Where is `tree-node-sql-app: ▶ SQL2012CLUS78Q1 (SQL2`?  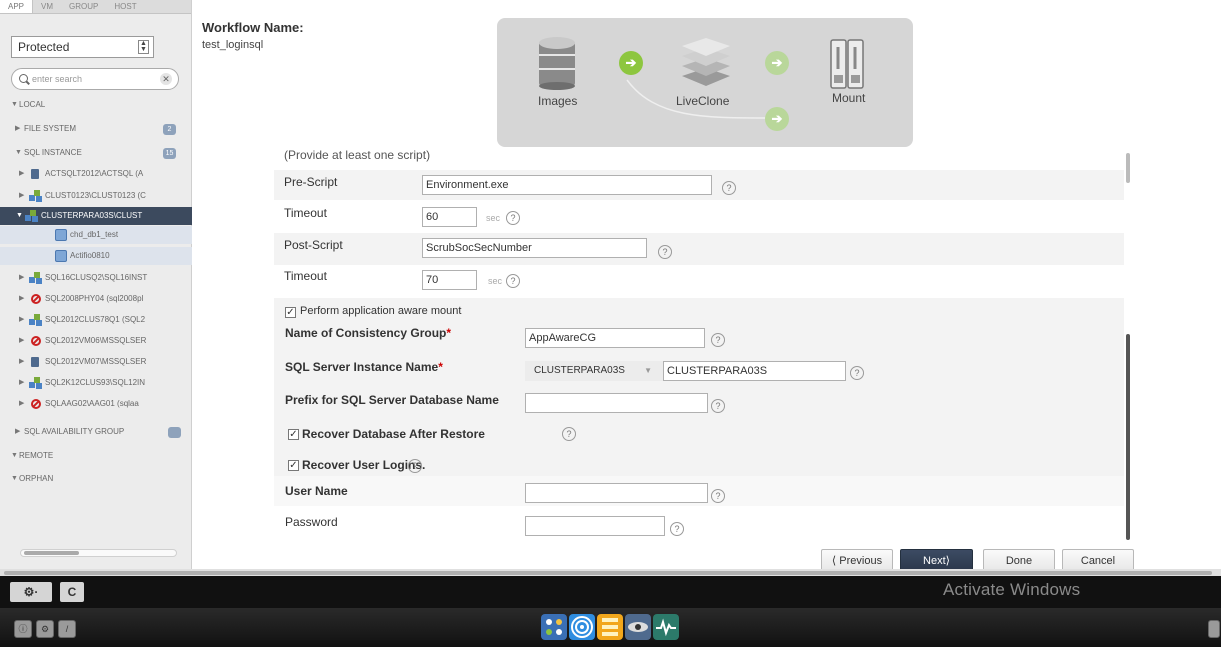 tree-node-sql-app: ▶ SQL2012CLUS78Q1 (SQL2 is located at coordinates (96, 320).